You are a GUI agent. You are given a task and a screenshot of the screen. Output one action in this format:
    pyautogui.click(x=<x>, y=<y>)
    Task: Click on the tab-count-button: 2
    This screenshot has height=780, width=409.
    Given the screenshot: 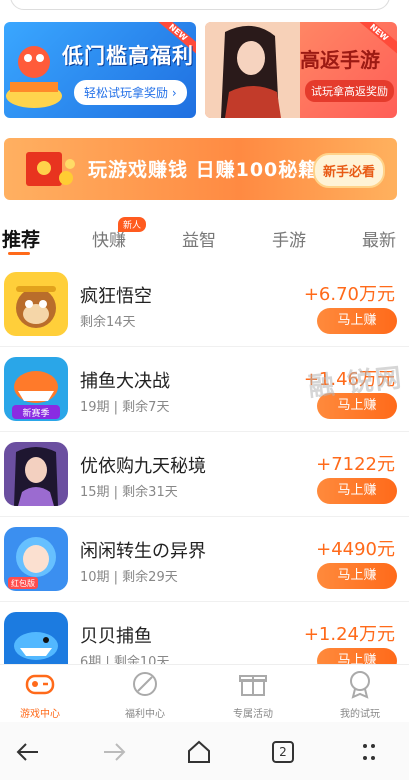 What is the action you would take?
    pyautogui.click(x=283, y=752)
    